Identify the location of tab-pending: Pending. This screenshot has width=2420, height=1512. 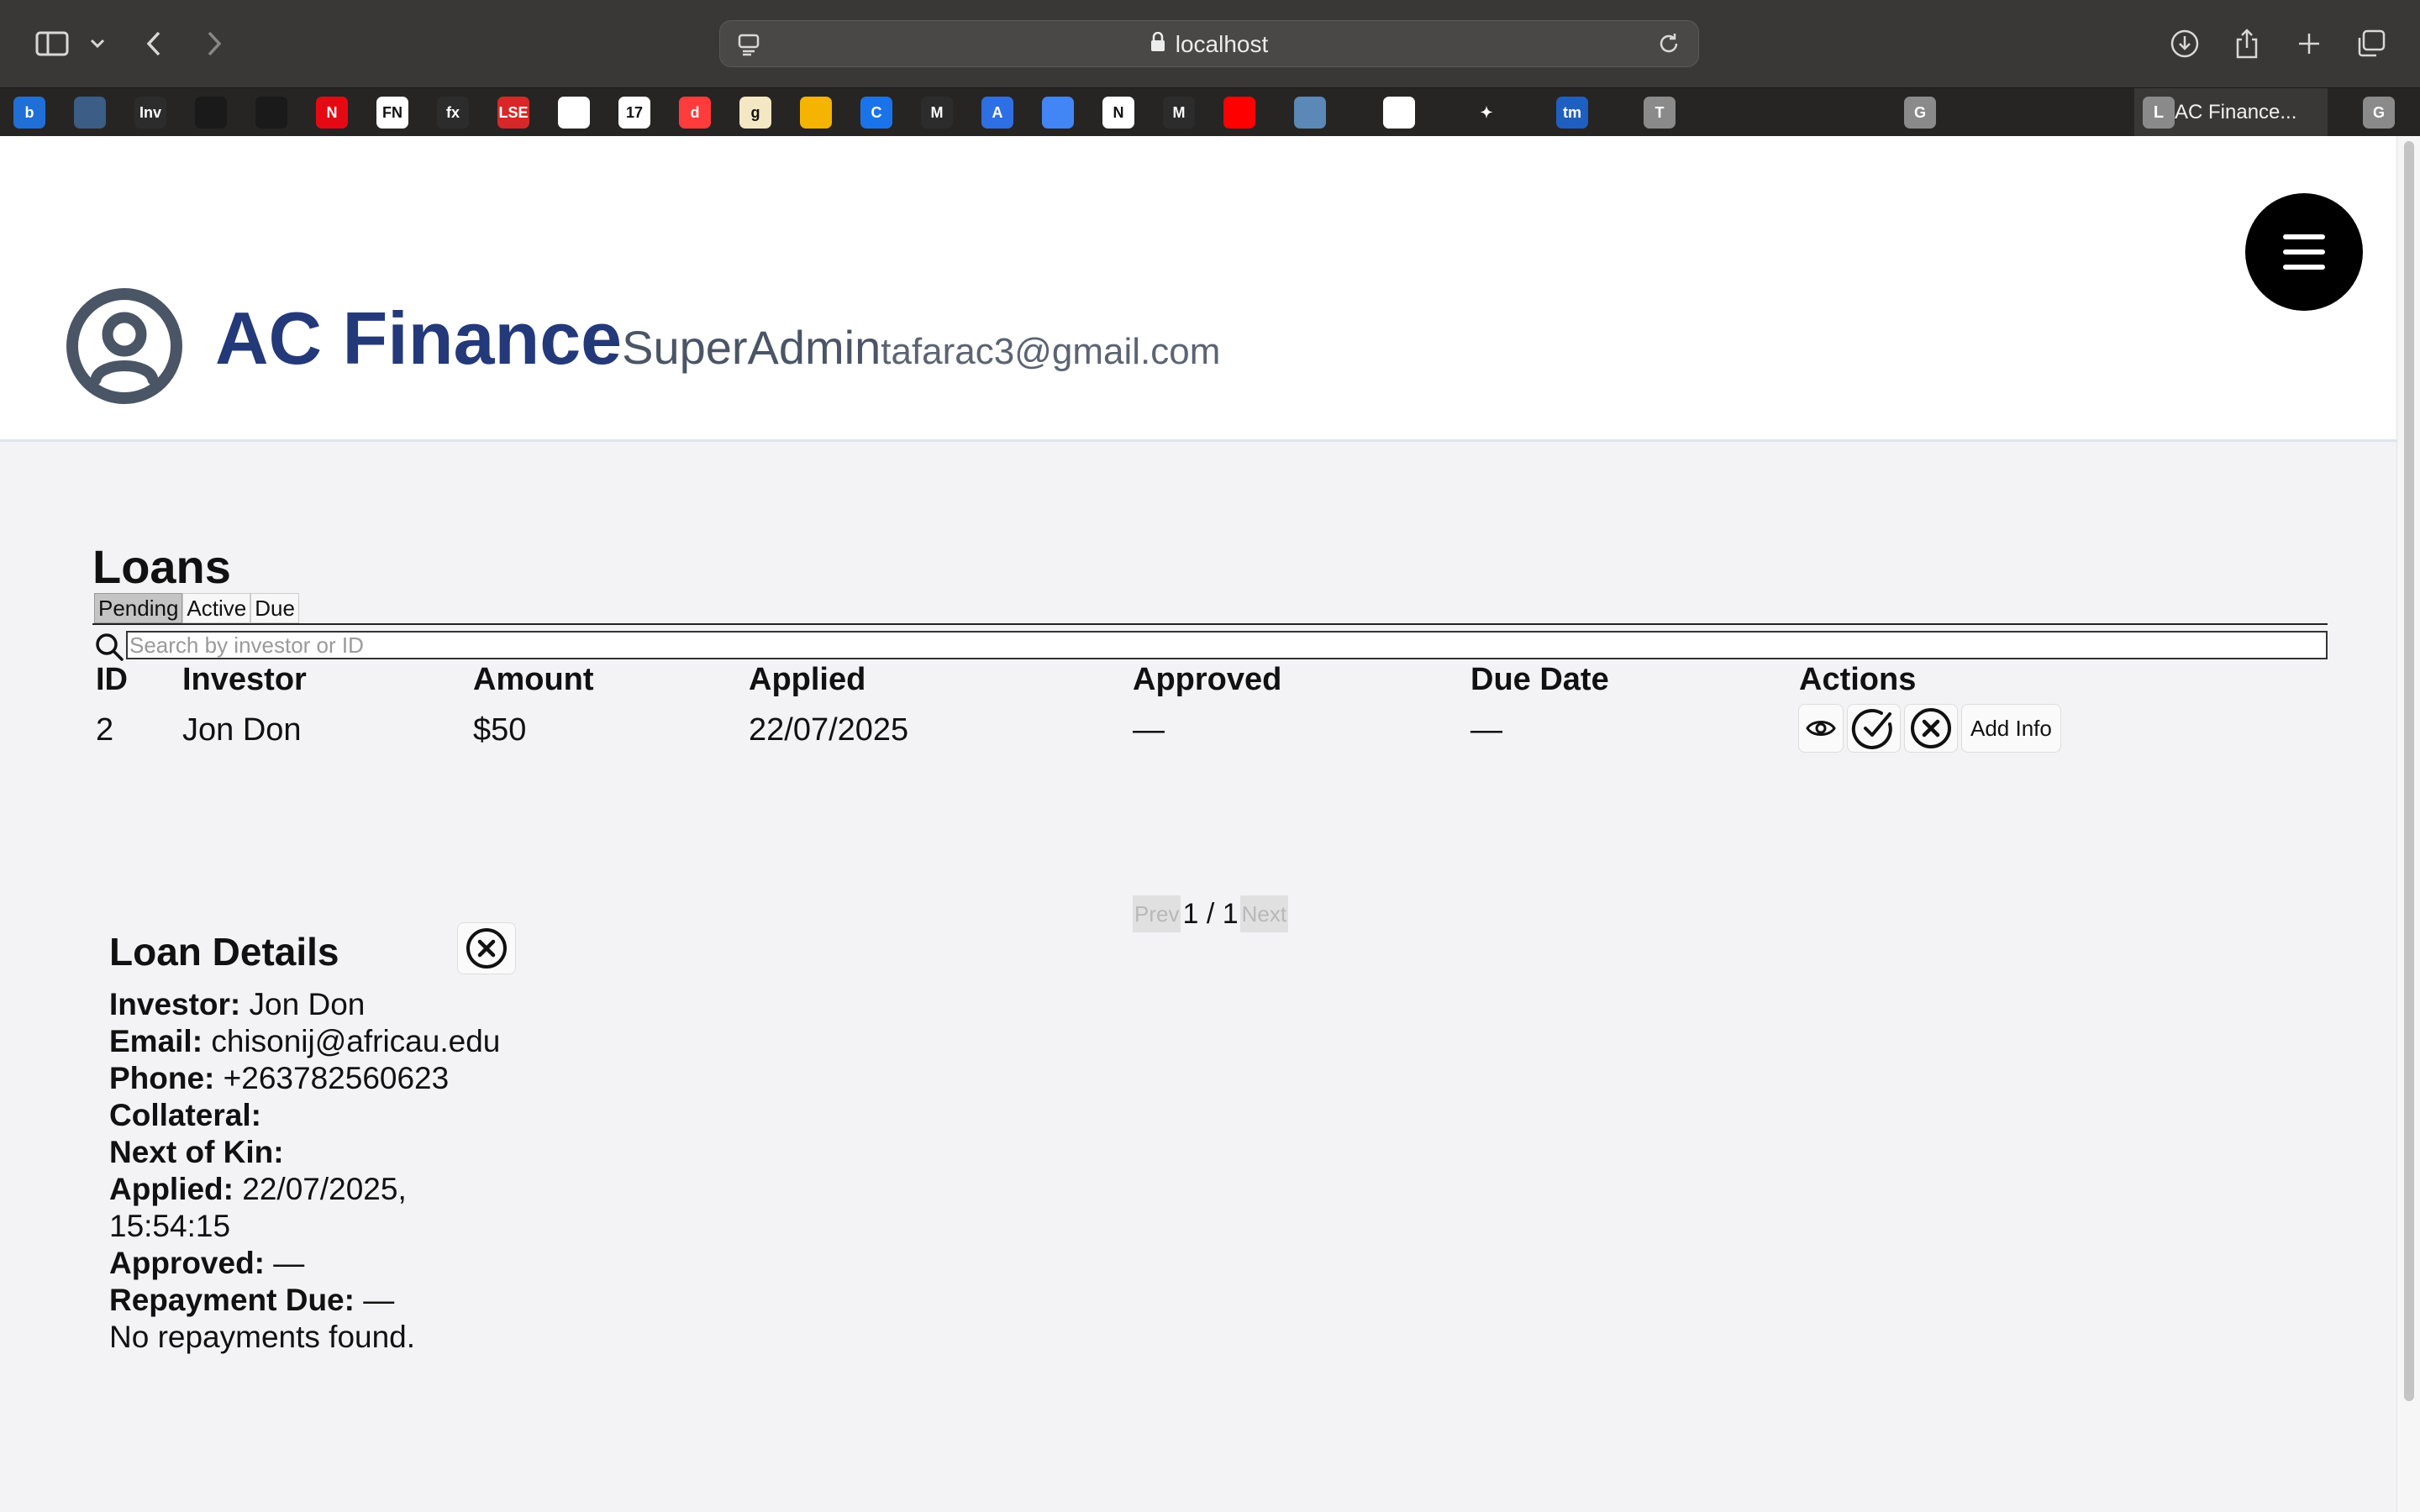
(138, 608).